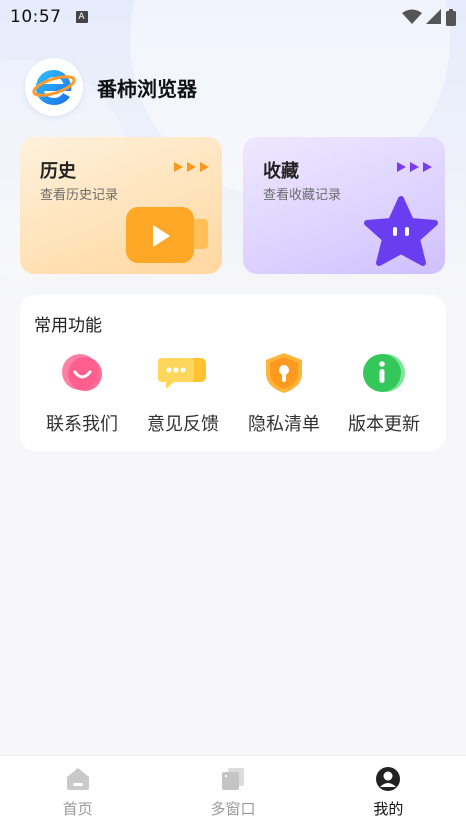 This screenshot has width=466, height=830. Describe the element at coordinates (384, 393) in the screenshot. I see `version-update-button: 版本更新` at that location.